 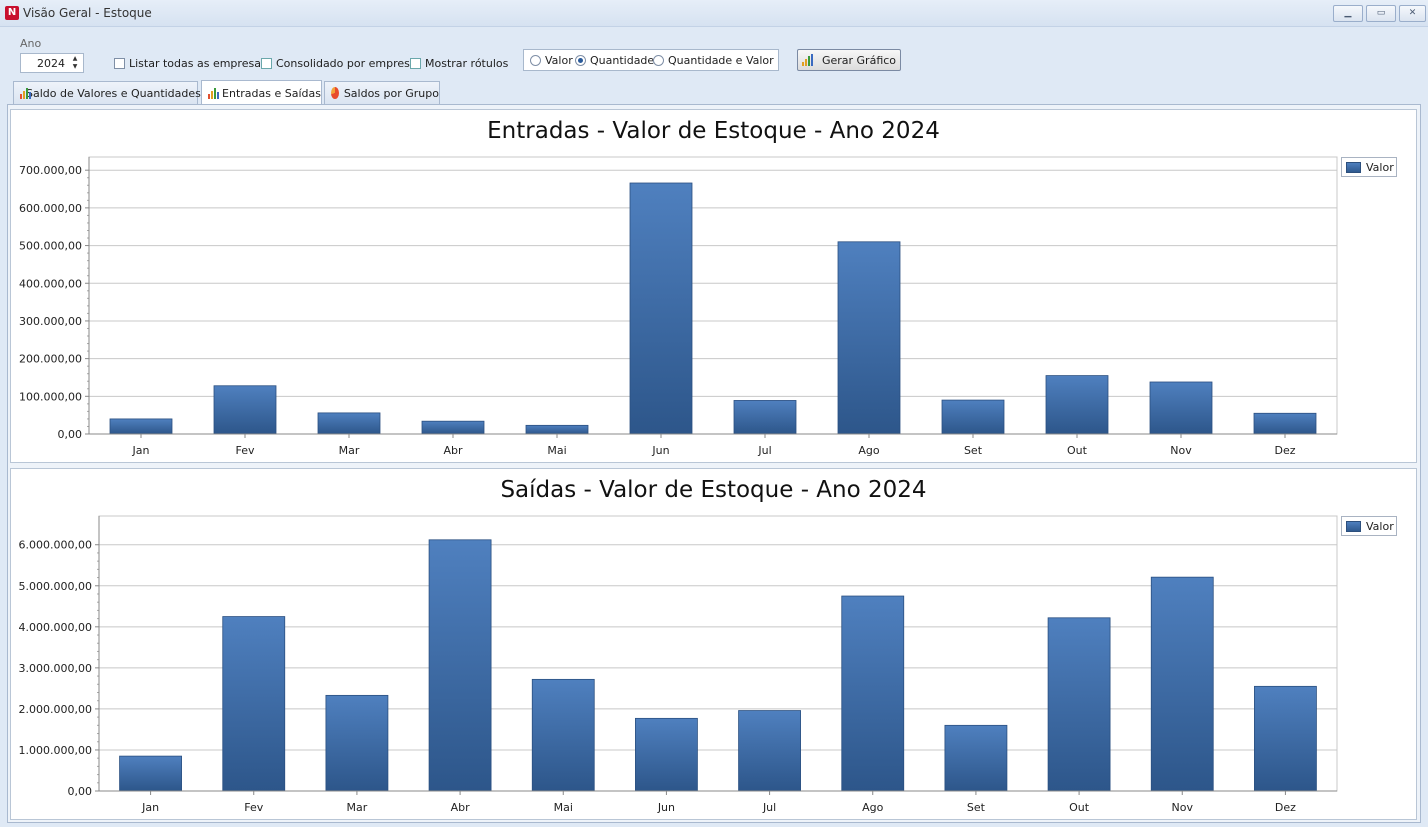 I want to click on year-label: Ano, so click(x=31, y=43).